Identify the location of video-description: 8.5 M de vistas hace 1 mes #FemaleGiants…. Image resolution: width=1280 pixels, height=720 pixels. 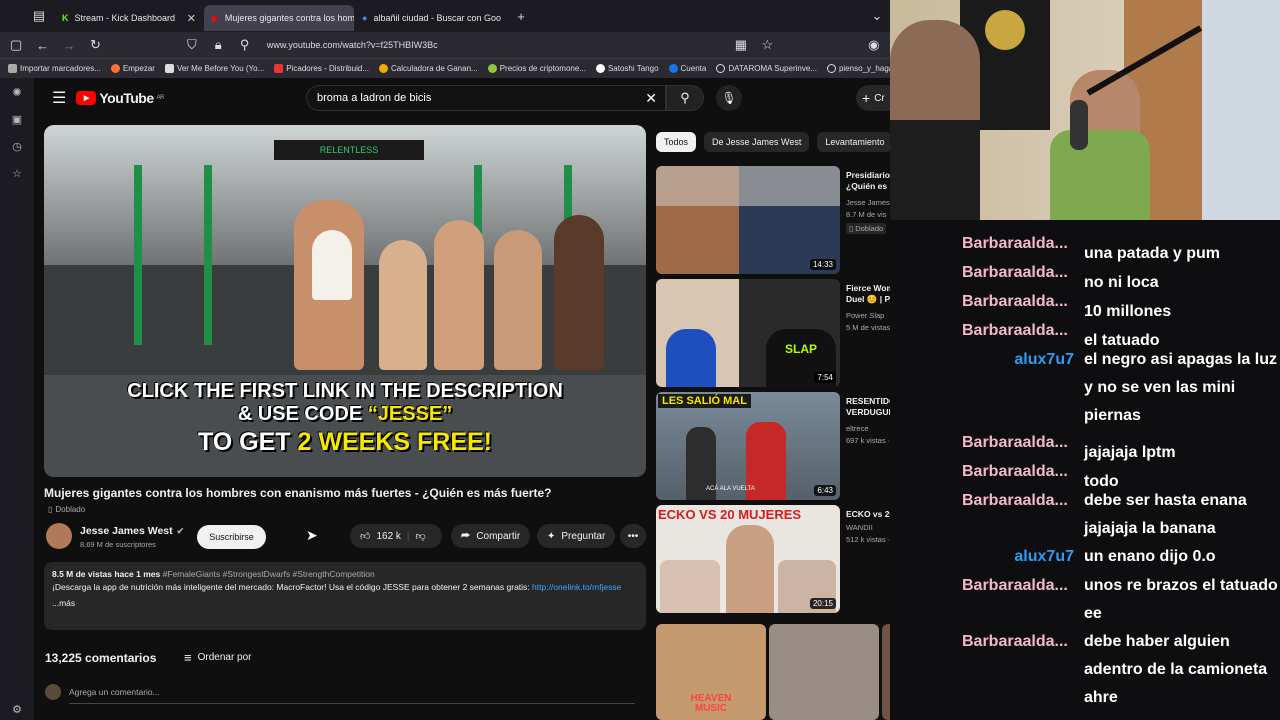
(345, 596).